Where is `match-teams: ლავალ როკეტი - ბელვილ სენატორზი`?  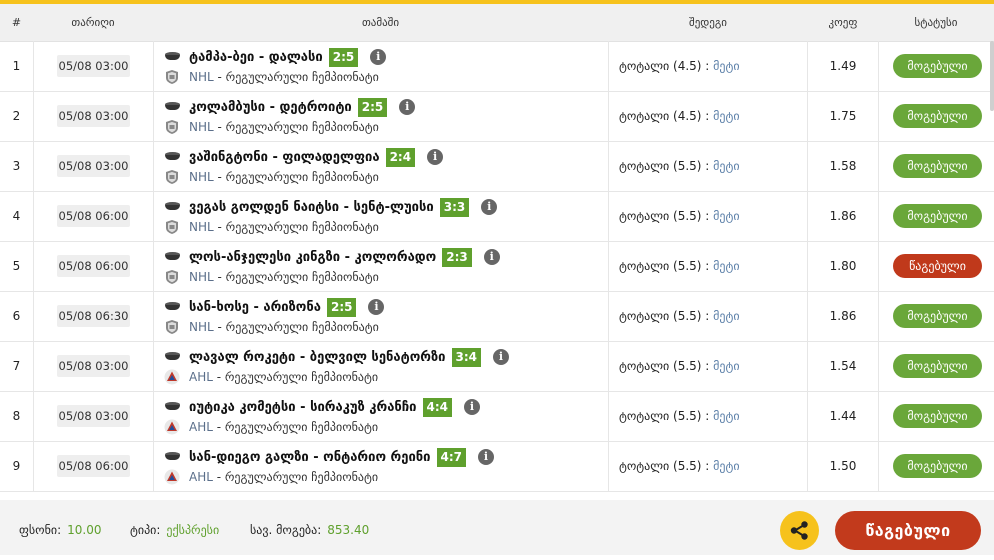
match-teams: ლავალ როკეტი - ბელვილ სენატორზი is located at coordinates (317, 357).